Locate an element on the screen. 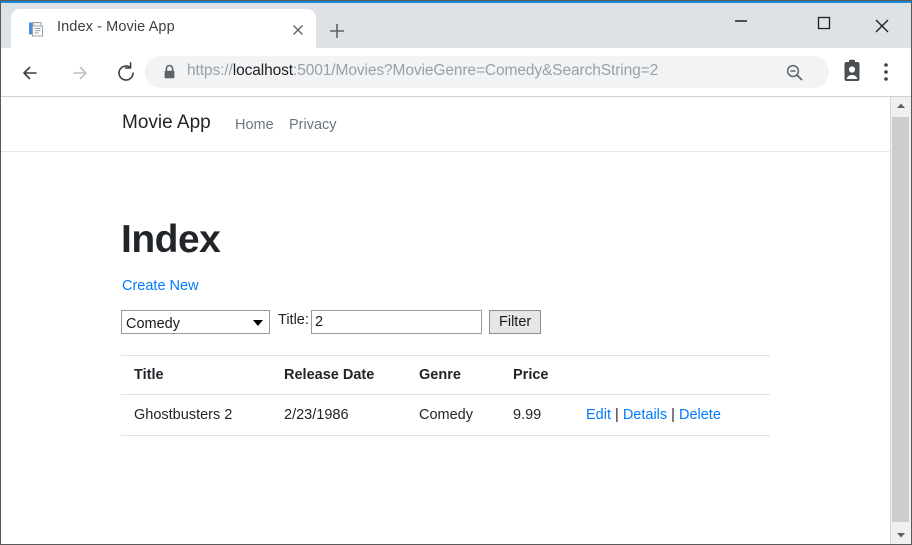 Image resolution: width=912 pixels, height=545 pixels. create-new-link: Create New is located at coordinates (160, 286).